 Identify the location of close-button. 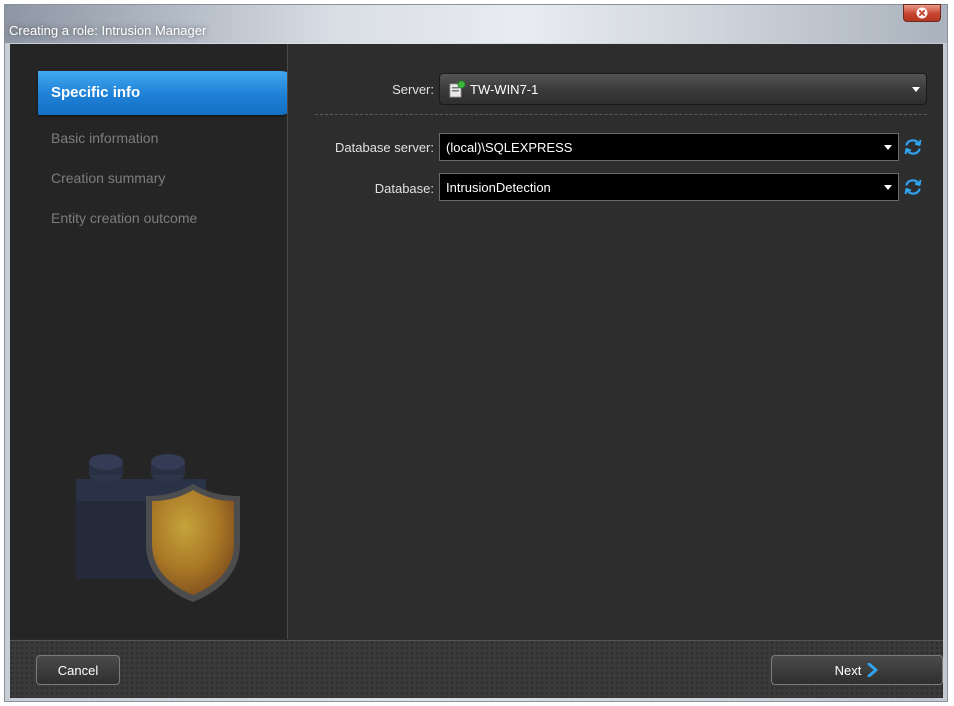
(922, 13).